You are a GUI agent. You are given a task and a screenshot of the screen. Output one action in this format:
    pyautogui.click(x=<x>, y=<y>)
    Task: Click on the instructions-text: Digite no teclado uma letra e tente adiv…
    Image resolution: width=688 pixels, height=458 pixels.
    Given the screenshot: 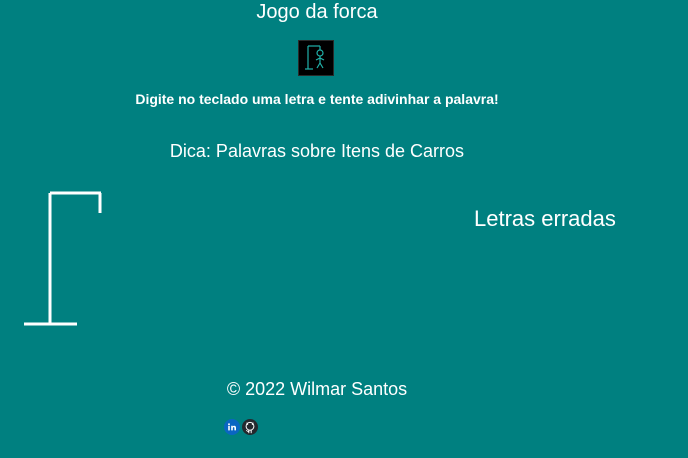 What is the action you would take?
    pyautogui.click(x=317, y=99)
    